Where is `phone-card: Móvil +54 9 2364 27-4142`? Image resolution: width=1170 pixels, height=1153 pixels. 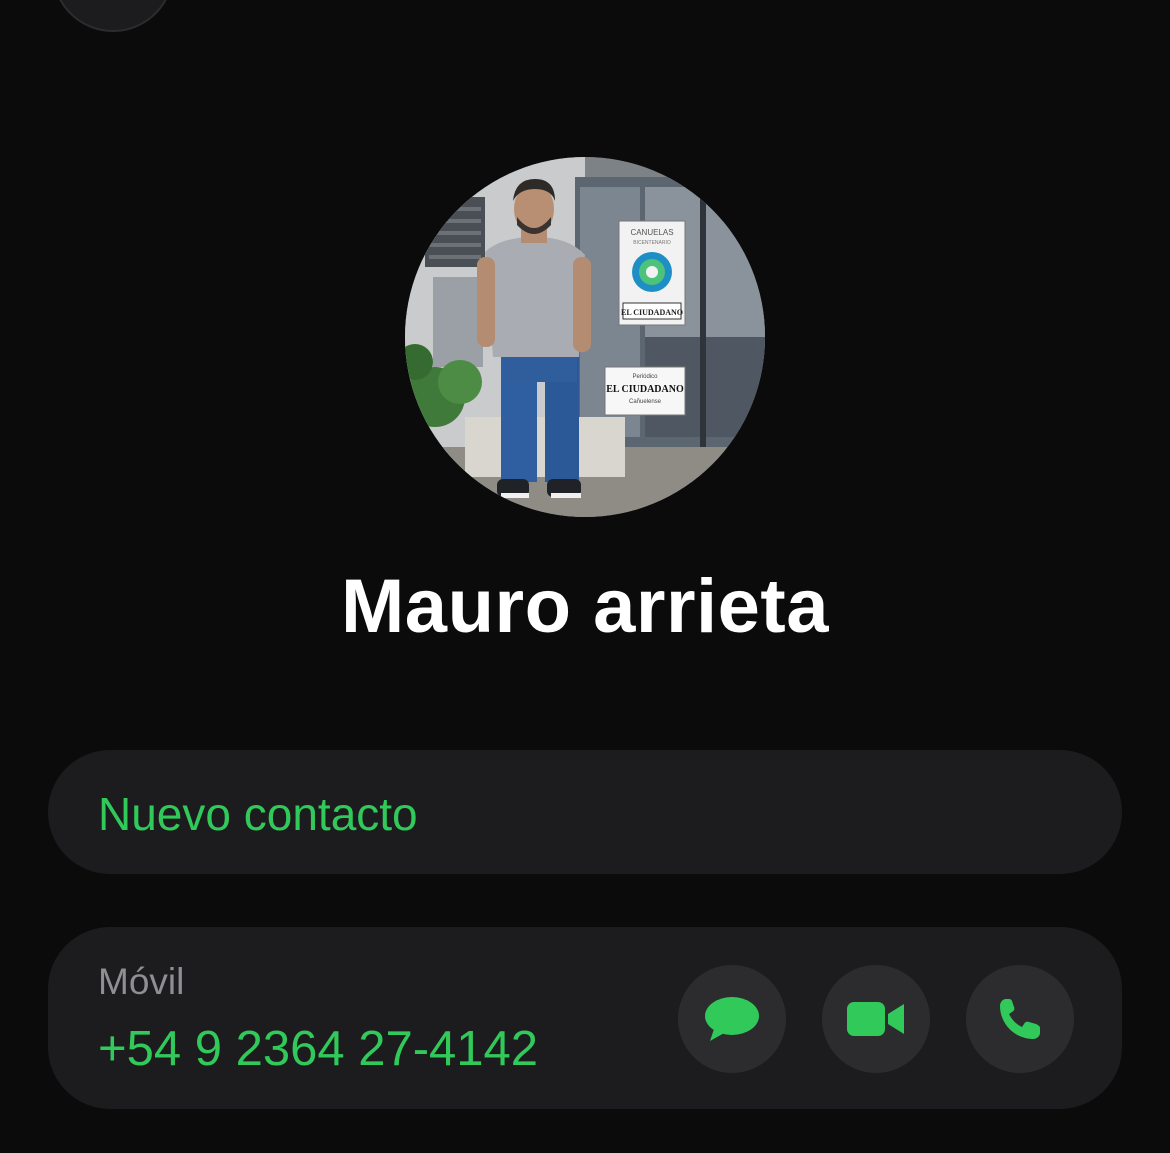
phone-card: Móvil +54 9 2364 27-4142 is located at coordinates (585, 1018).